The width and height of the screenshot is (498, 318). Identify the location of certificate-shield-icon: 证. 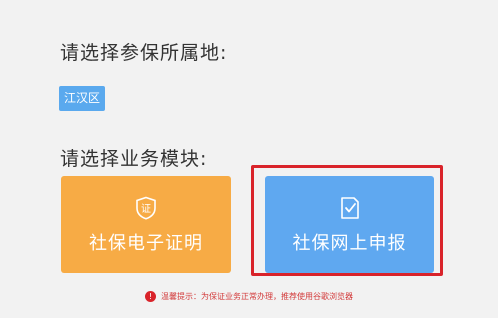
(146, 208).